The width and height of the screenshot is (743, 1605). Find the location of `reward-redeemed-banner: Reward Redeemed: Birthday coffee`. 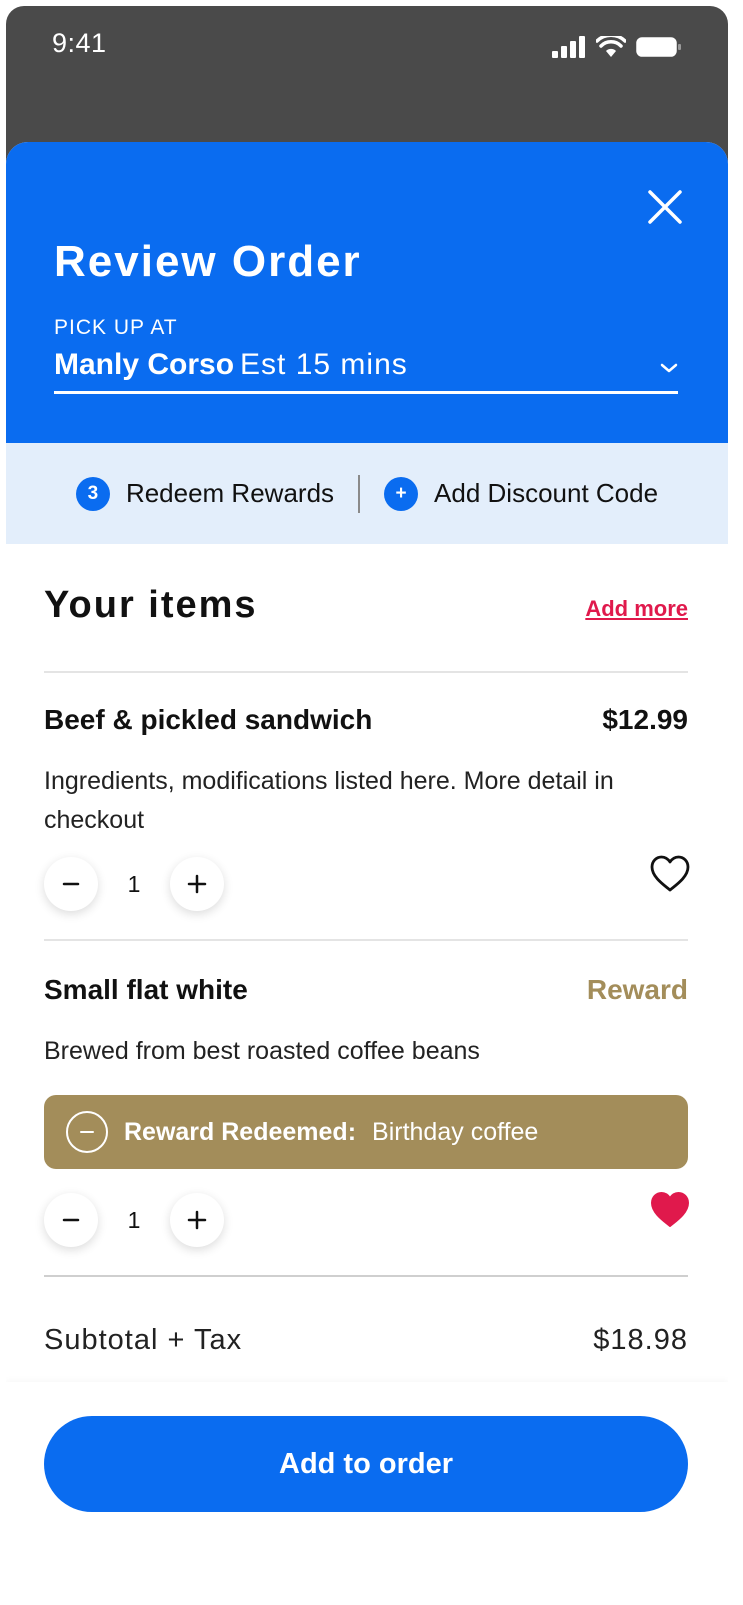

reward-redeemed-banner: Reward Redeemed: Birthday coffee is located at coordinates (366, 1132).